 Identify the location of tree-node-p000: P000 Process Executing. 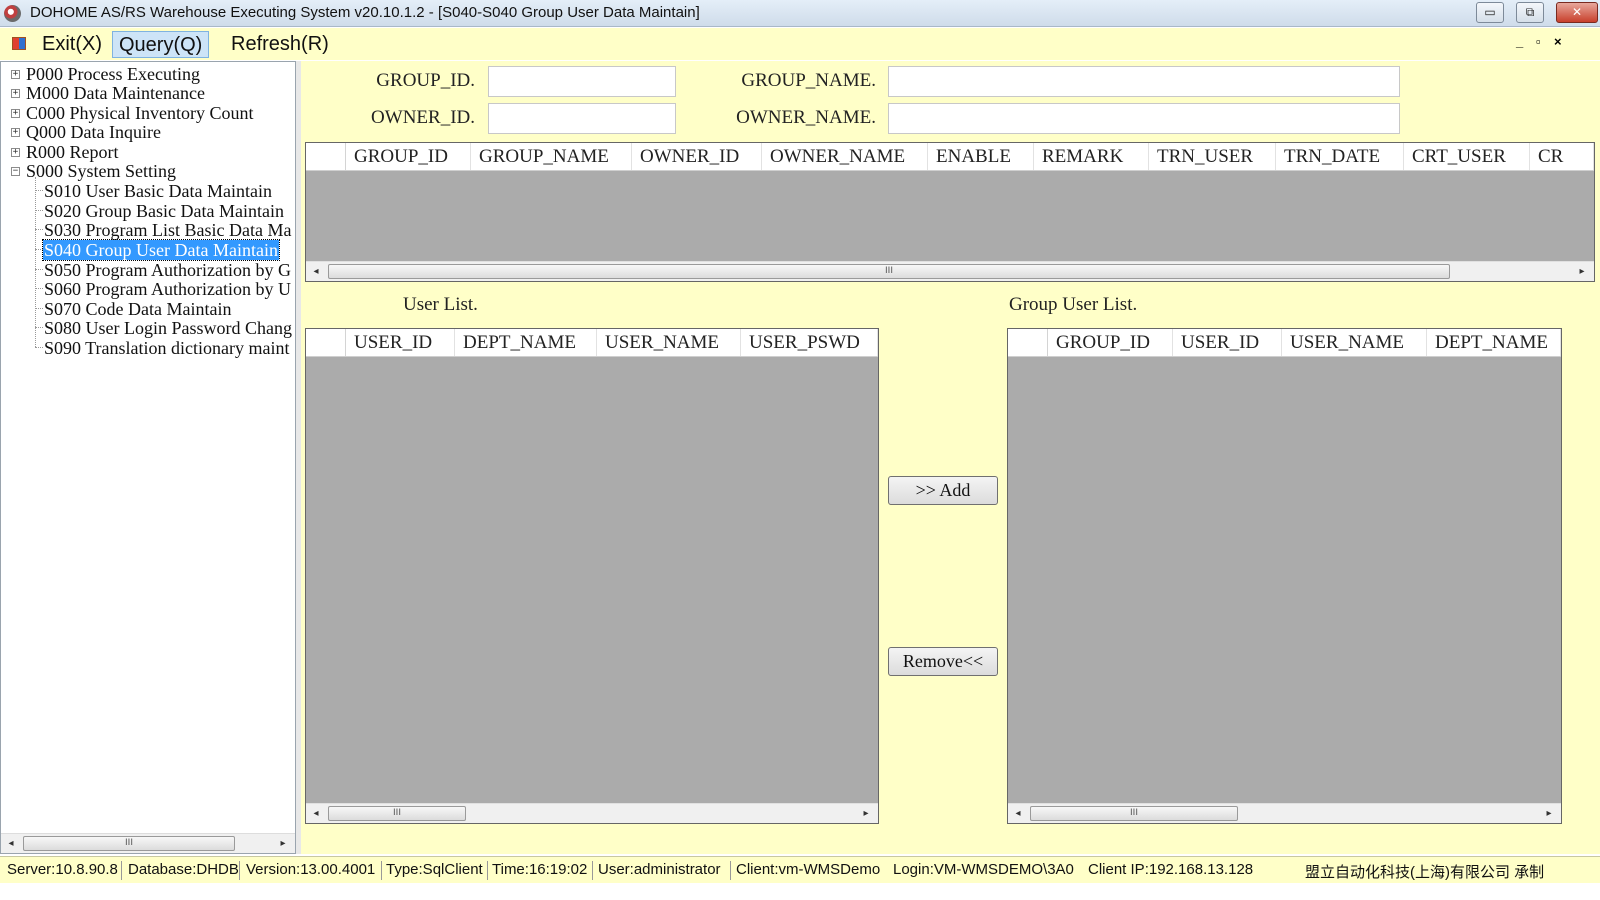
(113, 74).